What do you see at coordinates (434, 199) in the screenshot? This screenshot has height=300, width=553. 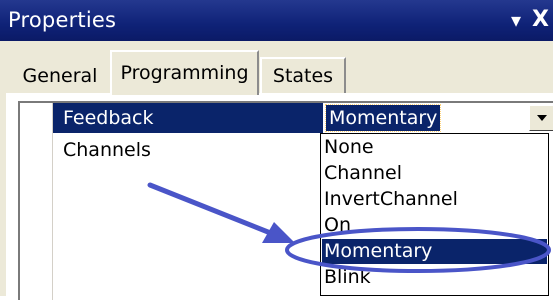 I see `option-invertchannel: InvertChannel` at bounding box center [434, 199].